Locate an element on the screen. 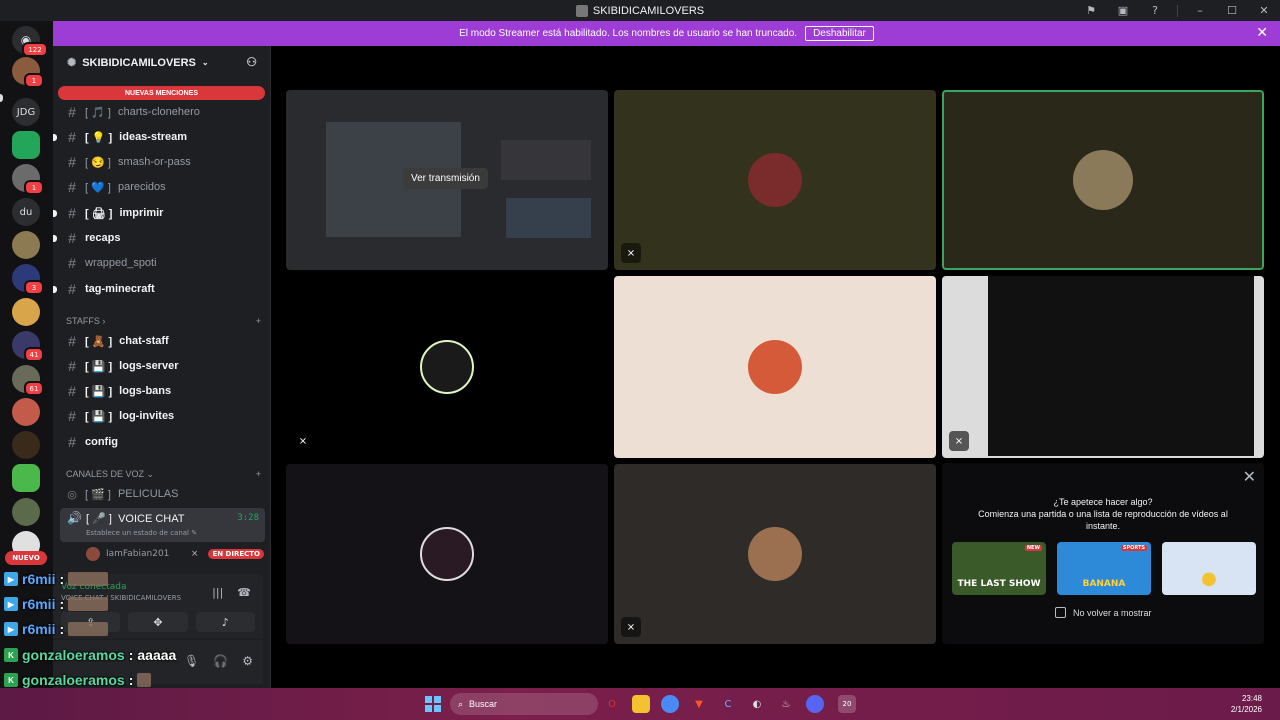 The height and width of the screenshot is (720, 1280). dont-show-again: No volver a mostrar is located at coordinates (1103, 612).